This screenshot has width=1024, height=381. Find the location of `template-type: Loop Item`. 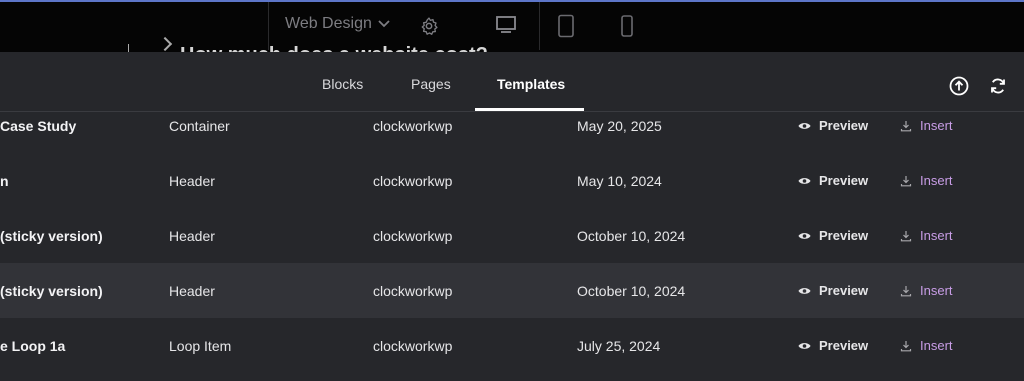

template-type: Loop Item is located at coordinates (200, 346).